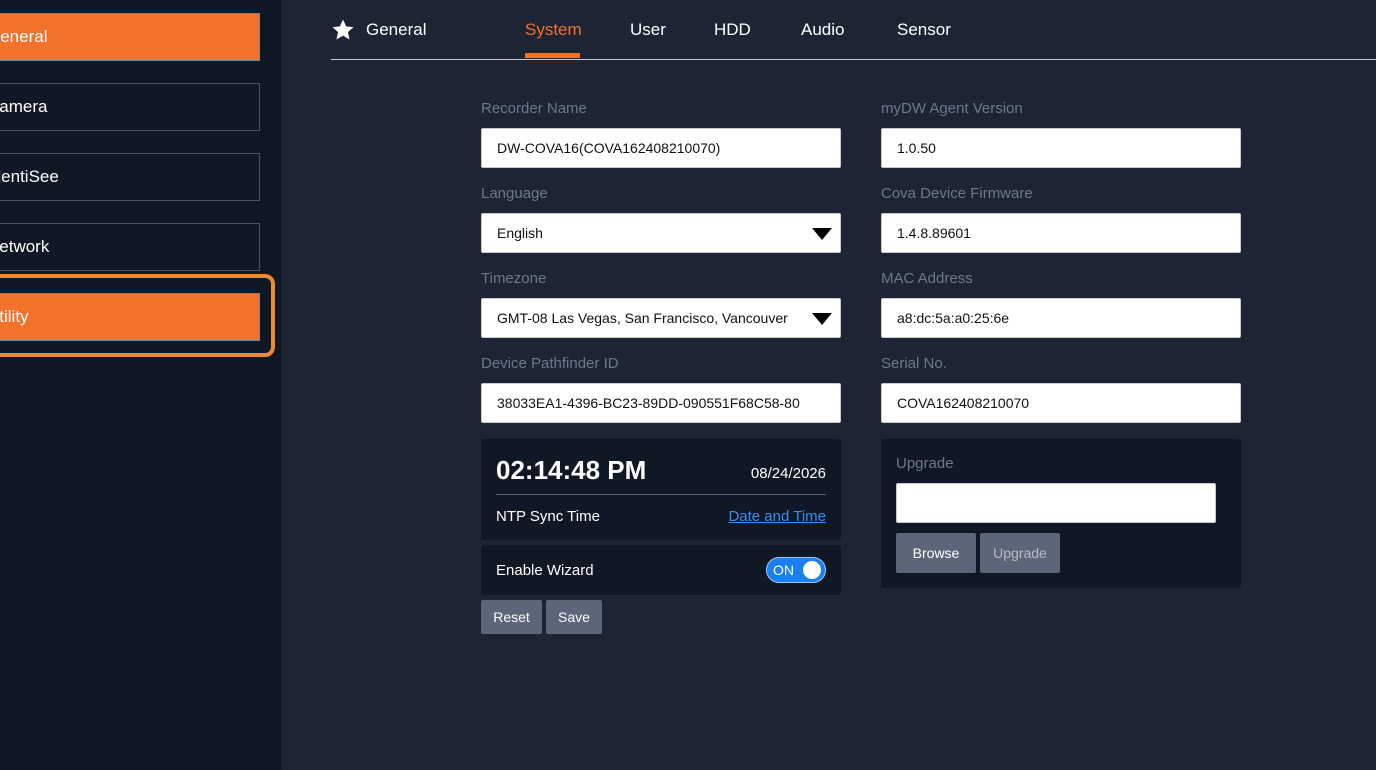  What do you see at coordinates (648, 403) in the screenshot?
I see `pathfinder-value: 38033EA1-4396-BC23-89DD-090551F68C58-80` at bounding box center [648, 403].